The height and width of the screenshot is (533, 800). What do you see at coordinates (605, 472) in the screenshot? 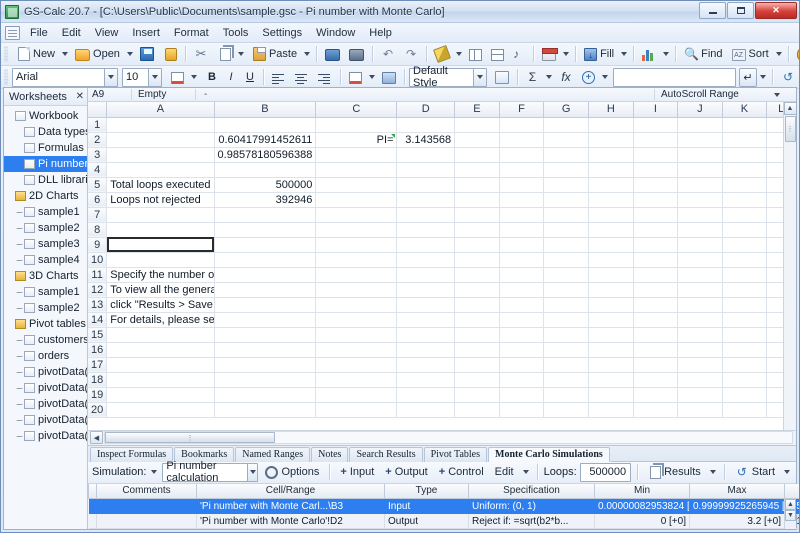
I see `loops-input: 500000` at bounding box center [605, 472].